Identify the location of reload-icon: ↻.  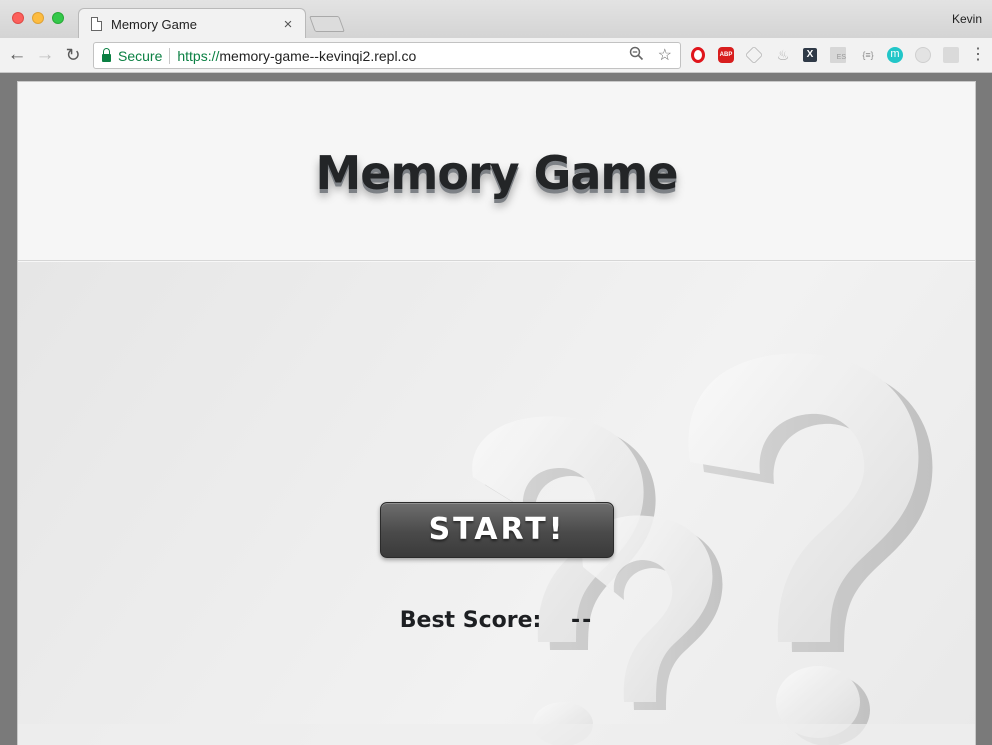
(73, 55).